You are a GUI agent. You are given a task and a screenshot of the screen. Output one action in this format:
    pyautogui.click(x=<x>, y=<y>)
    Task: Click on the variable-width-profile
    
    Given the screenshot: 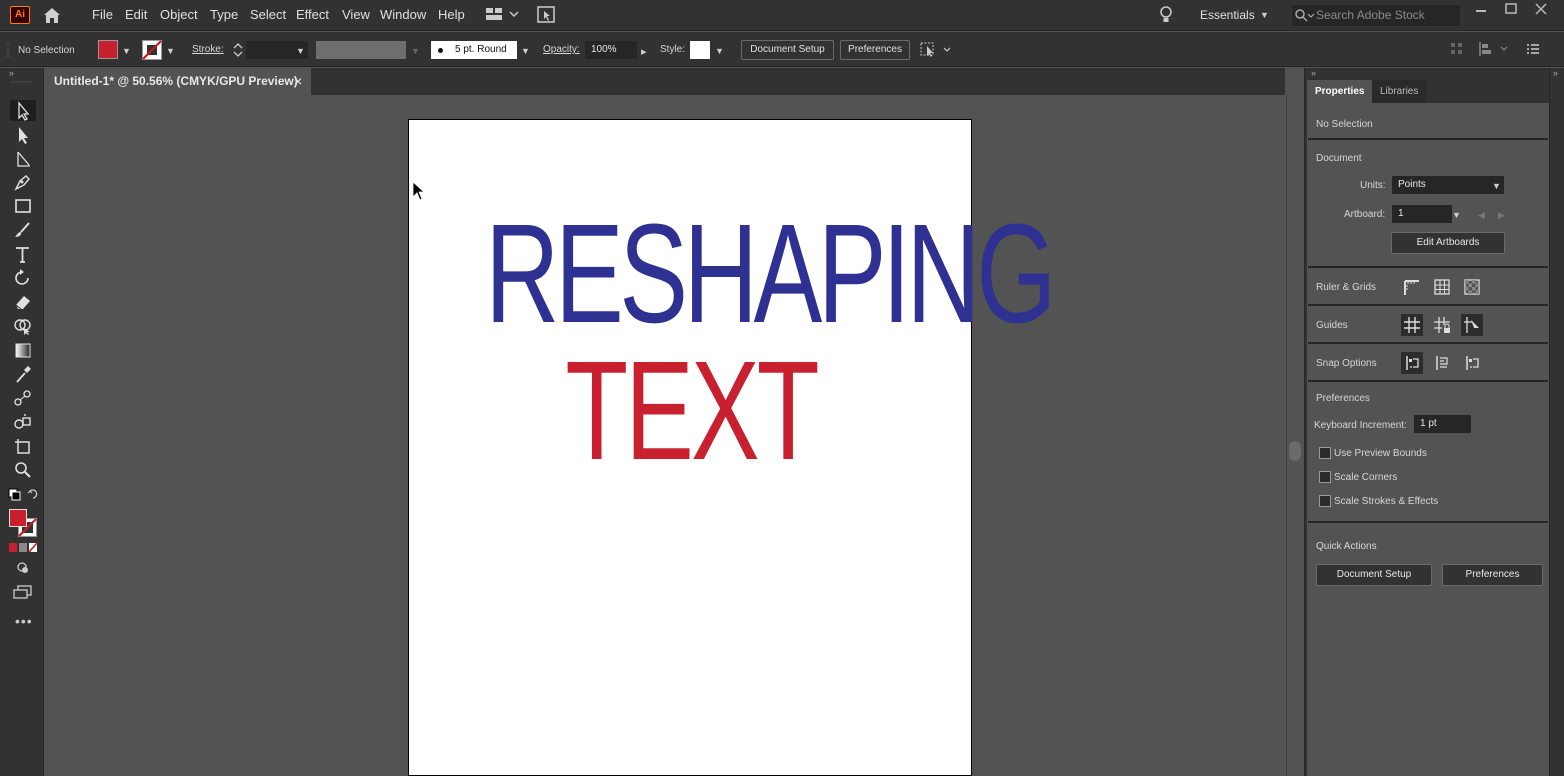 What is the action you would take?
    pyautogui.click(x=361, y=50)
    